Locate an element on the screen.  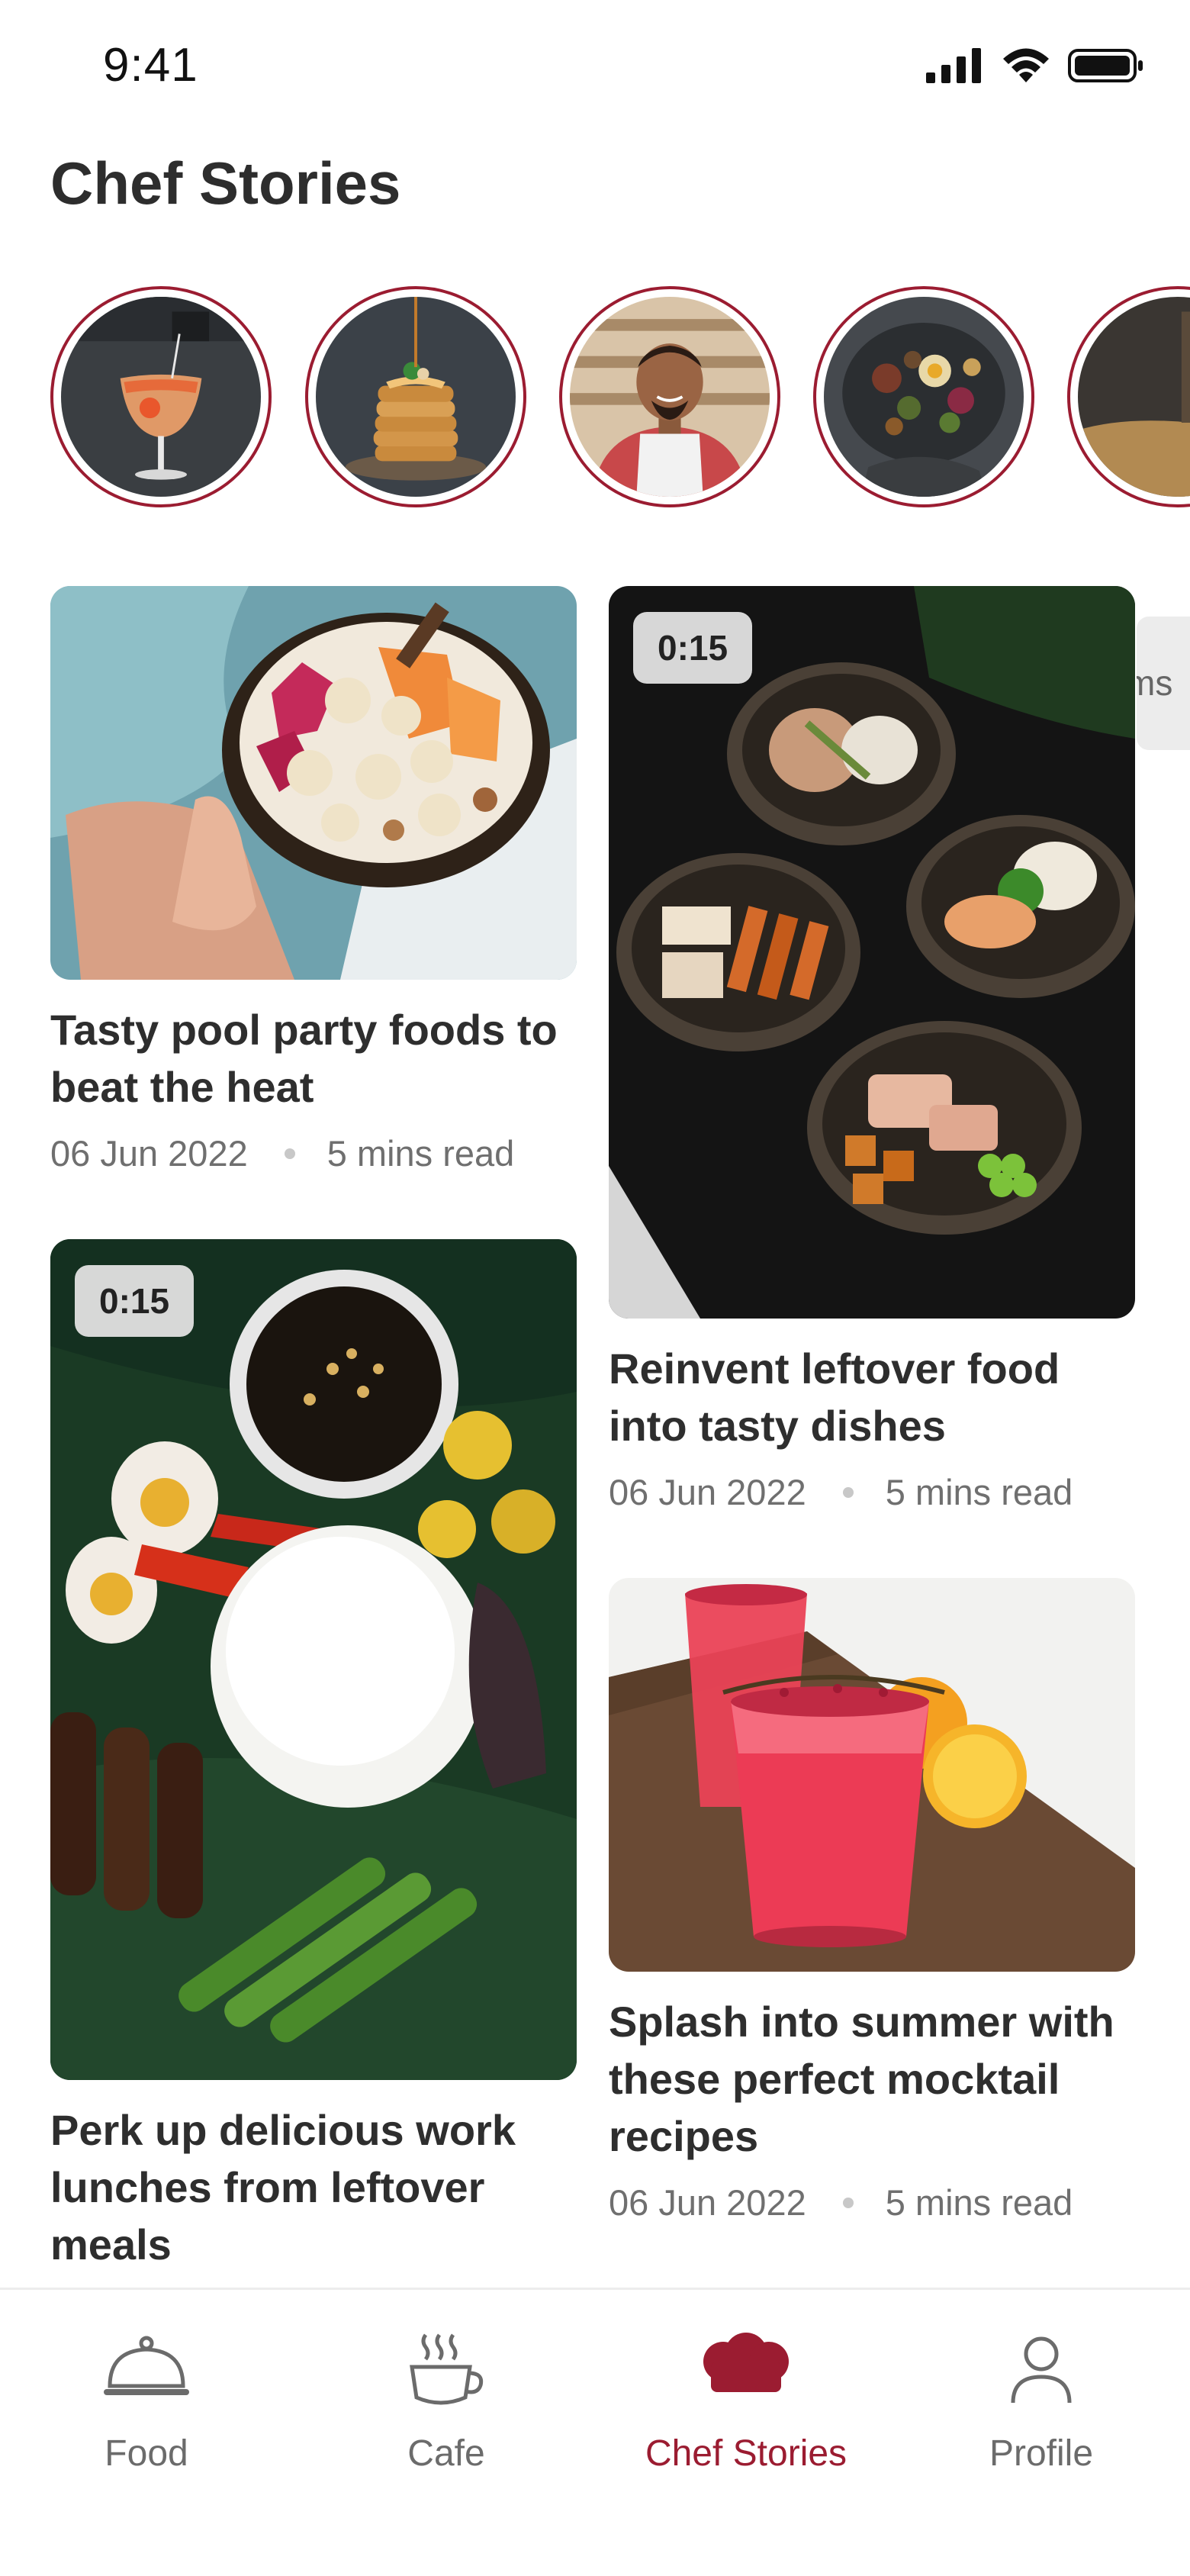
chef-portrait-story-thumbnail is located at coordinates (670, 397).